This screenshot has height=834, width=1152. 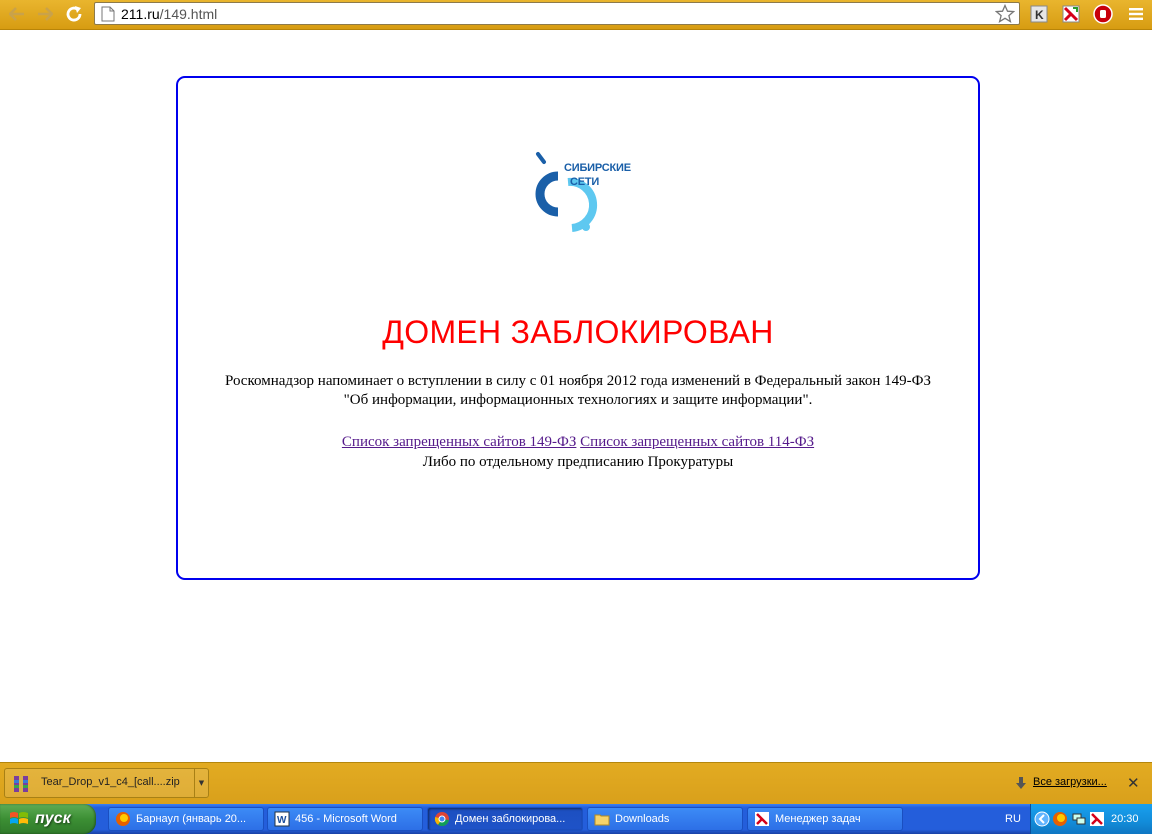 What do you see at coordinates (188, 13) in the screenshot?
I see `url-path: /149.html` at bounding box center [188, 13].